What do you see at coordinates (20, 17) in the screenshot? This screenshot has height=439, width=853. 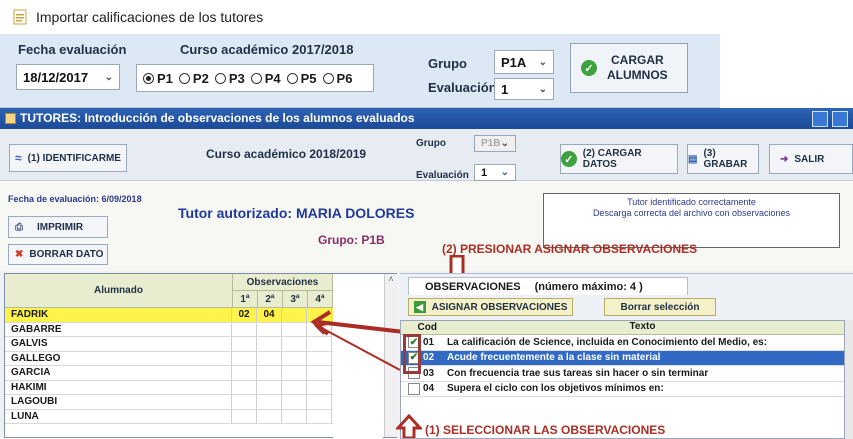 I see `document-icon` at bounding box center [20, 17].